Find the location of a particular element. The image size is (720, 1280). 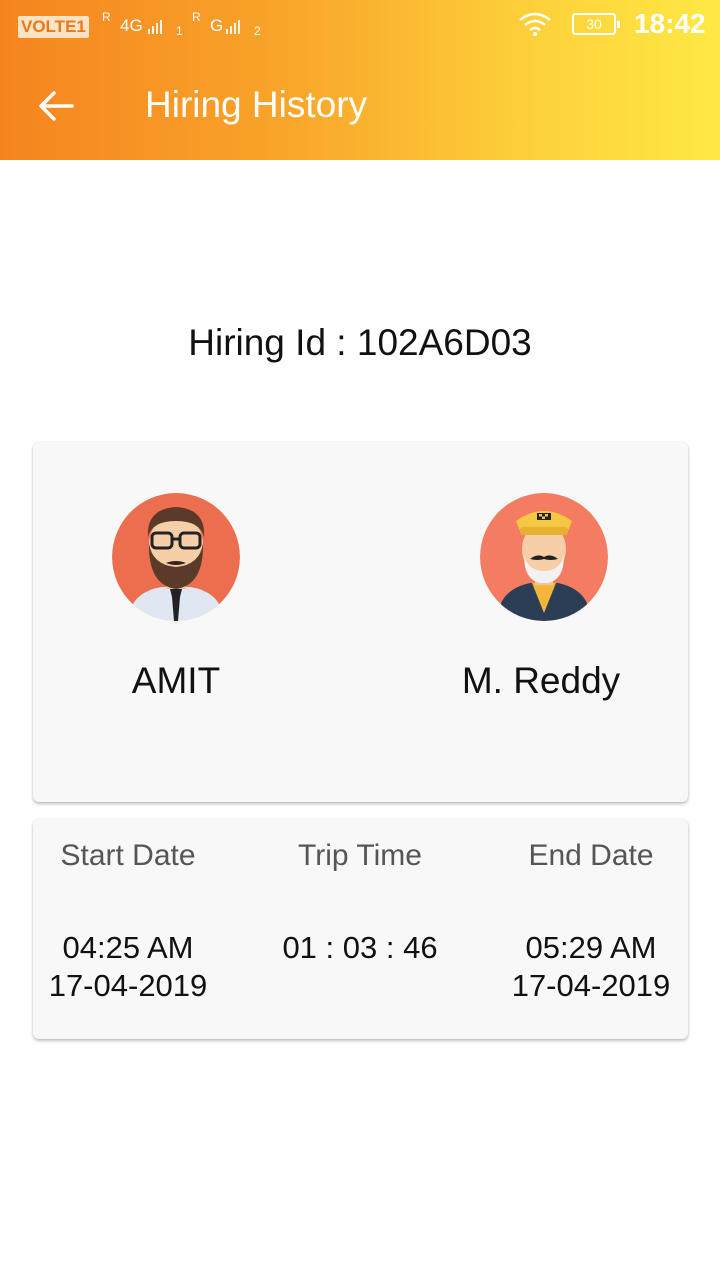

trip-time-label: Trip Time is located at coordinates (360, 855).